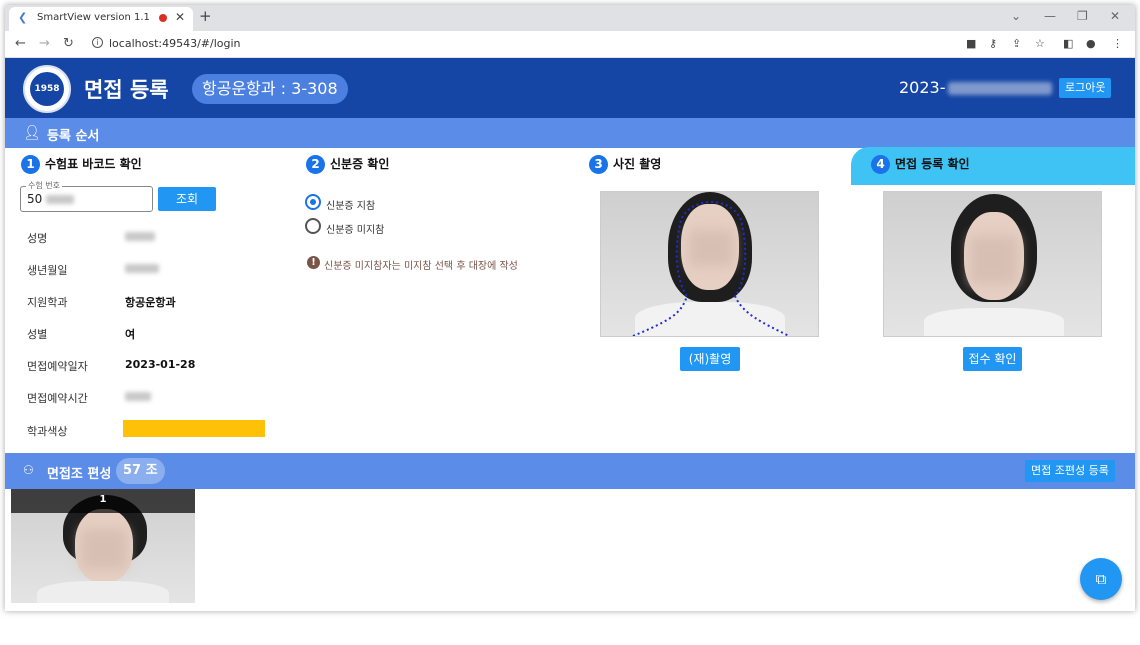 This screenshot has height=645, width=1140. What do you see at coordinates (86, 196) in the screenshot?
I see `exam-number-field: 수험 번호 50` at bounding box center [86, 196].